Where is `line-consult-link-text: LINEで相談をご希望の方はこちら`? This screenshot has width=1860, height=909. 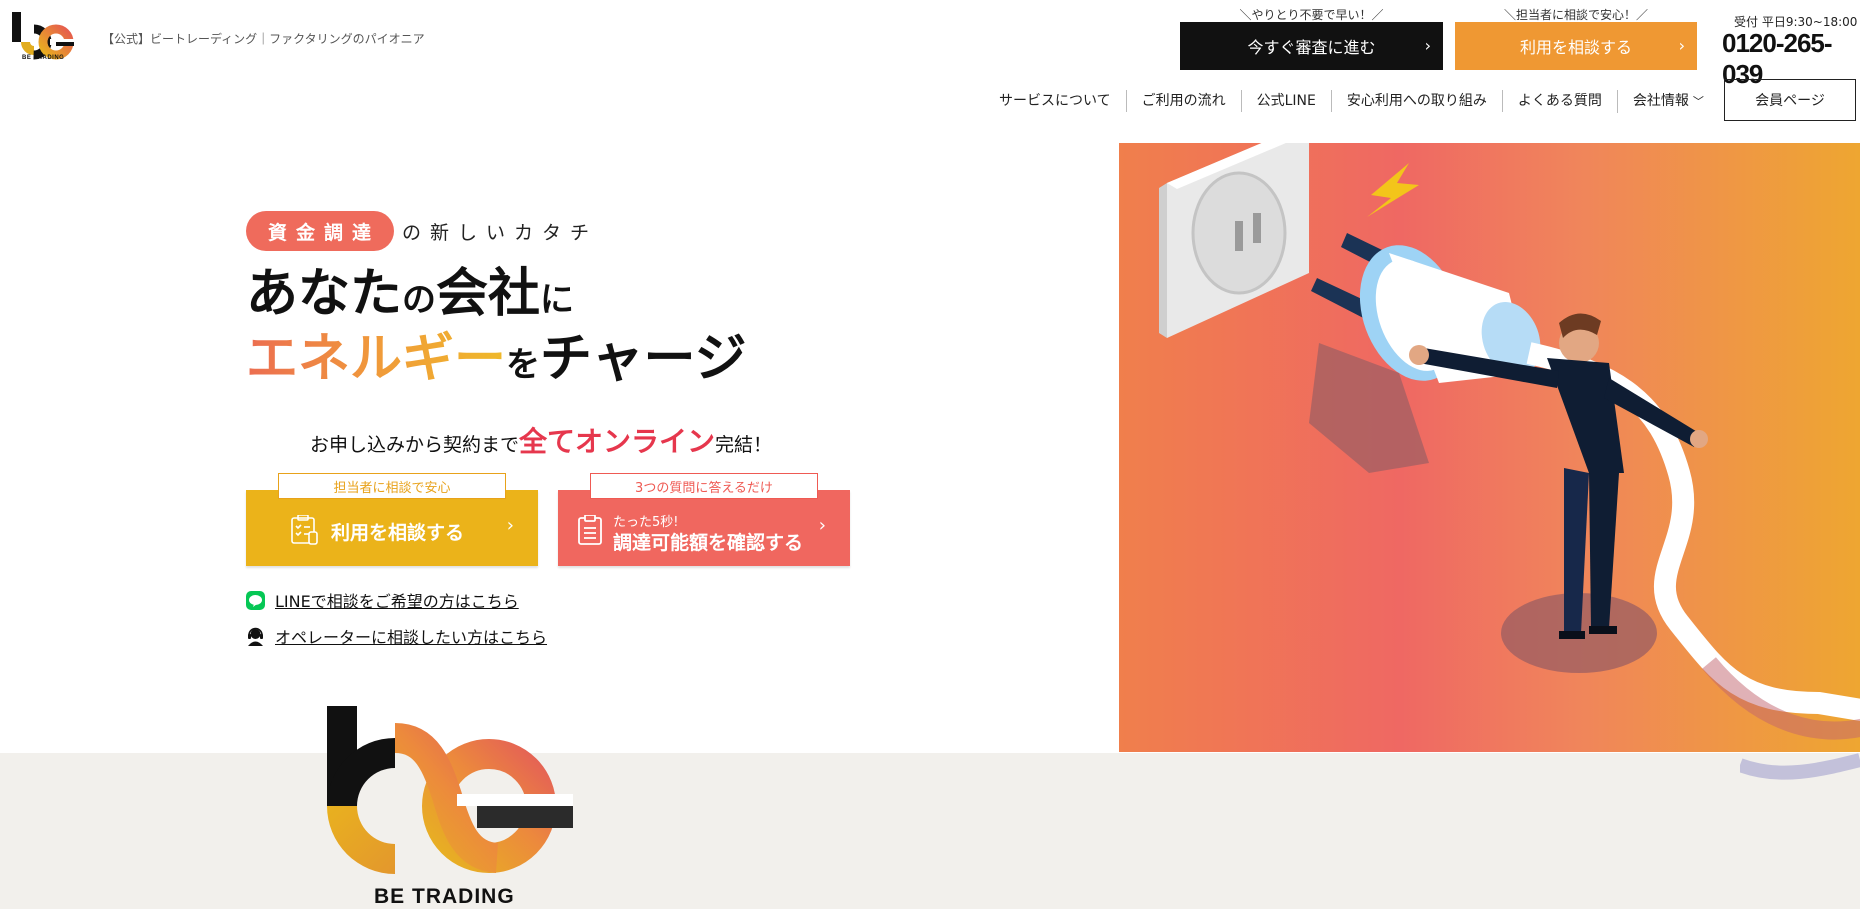
line-consult-link-text: LINEで相談をご希望の方はこちら is located at coordinates (397, 601).